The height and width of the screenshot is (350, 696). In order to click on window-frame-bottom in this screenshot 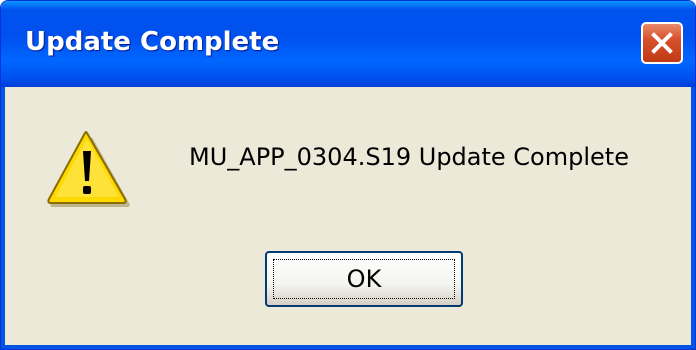, I will do `click(348, 347)`.